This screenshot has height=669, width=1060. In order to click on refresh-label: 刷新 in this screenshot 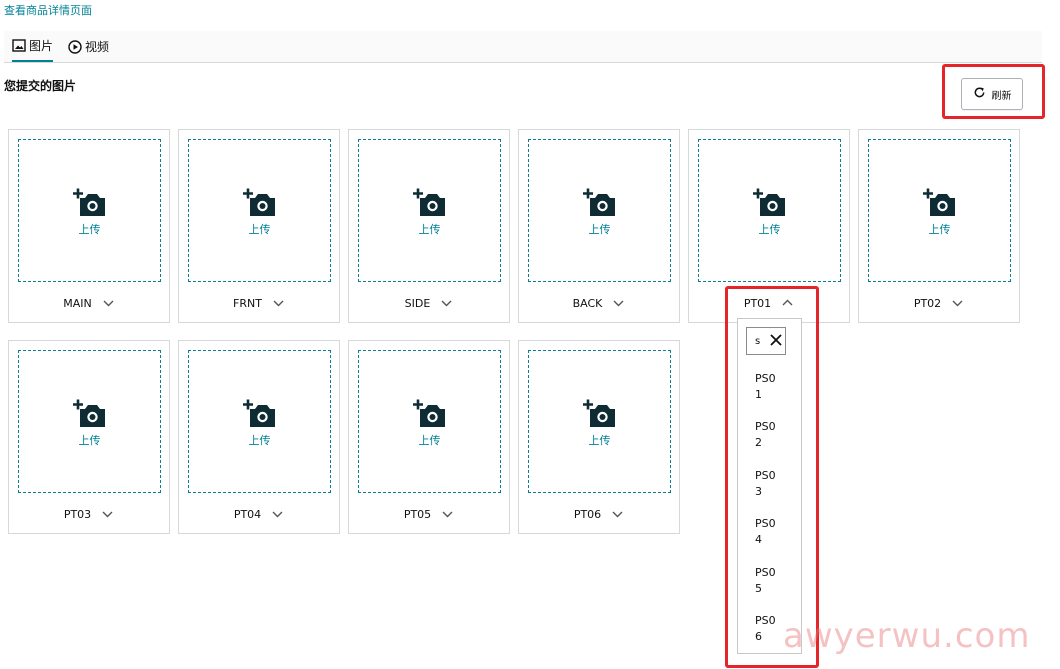, I will do `click(1001, 96)`.